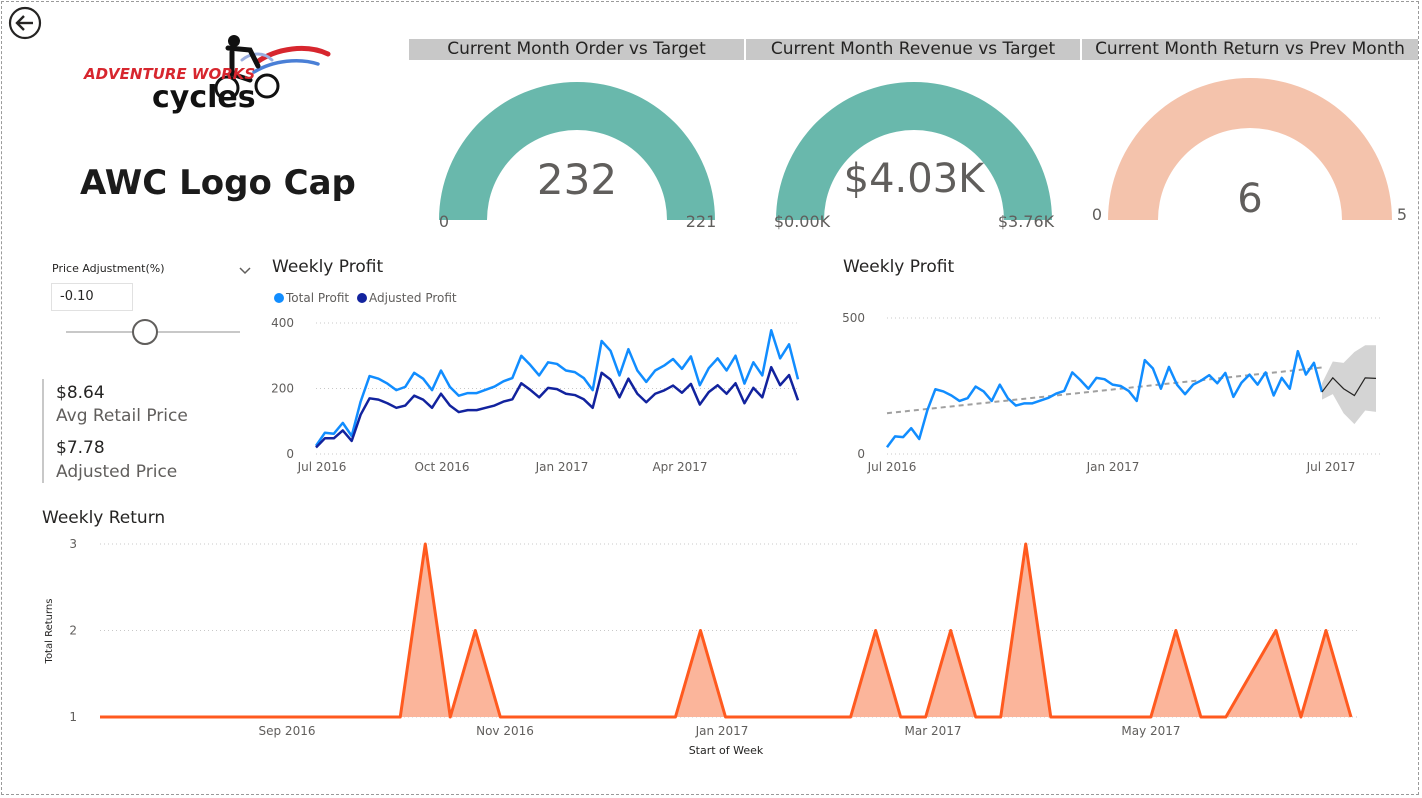  What do you see at coordinates (576, 149) in the screenshot?
I see `gauge-orders: 232 0 221` at bounding box center [576, 149].